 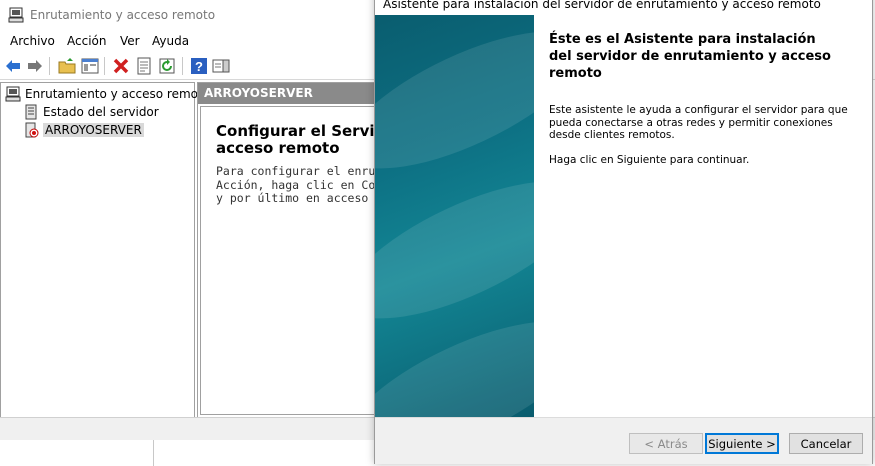 I want to click on details-heading: Configurar el Servido acceso remoto, so click(x=302, y=139).